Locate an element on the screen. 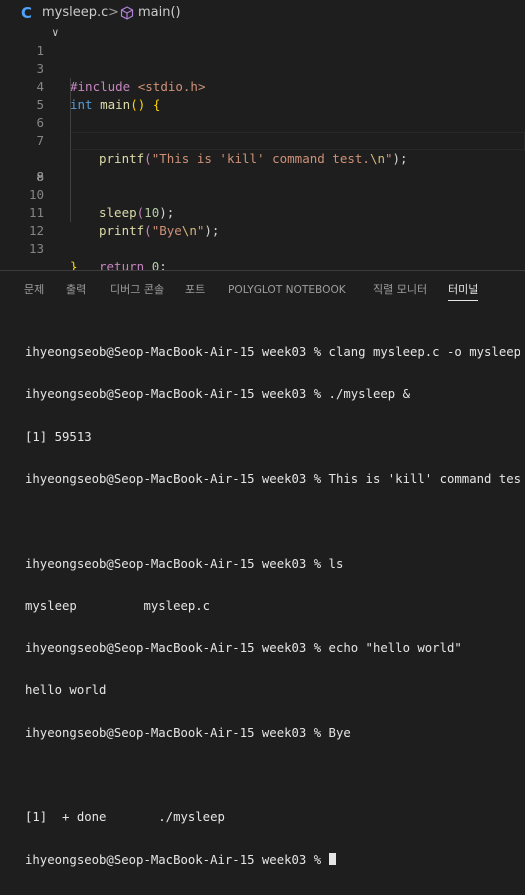  current-line-highlight is located at coordinates (297, 141).